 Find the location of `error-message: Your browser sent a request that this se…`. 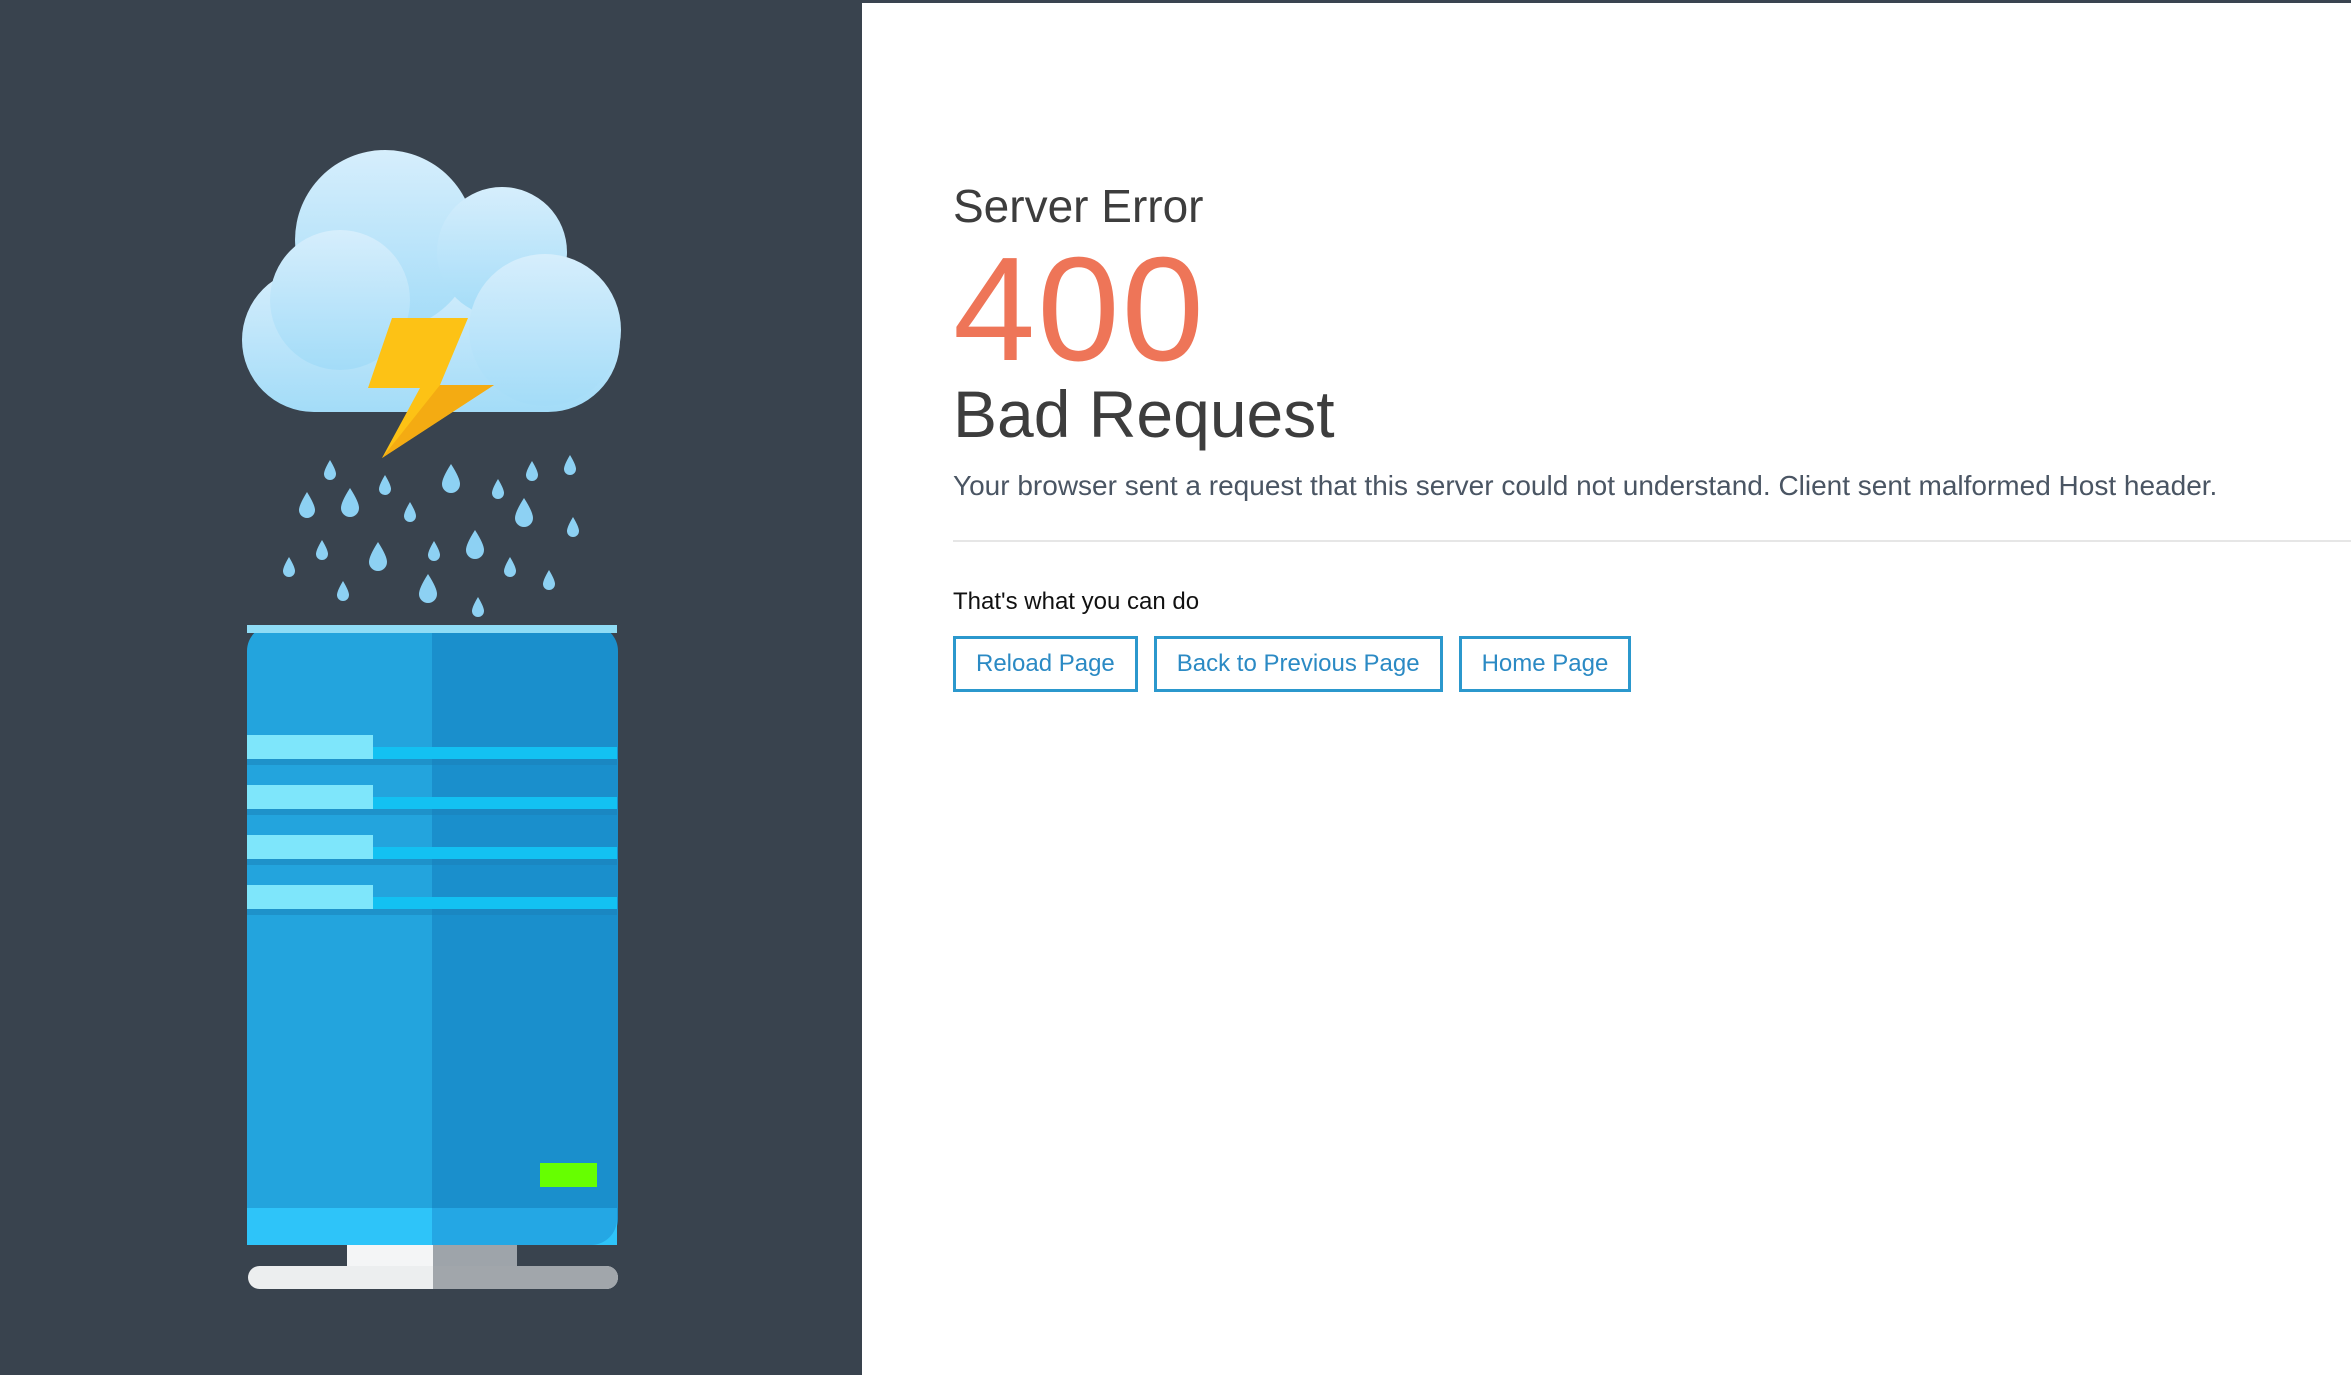

error-message: Your browser sent a request that this se… is located at coordinates (1585, 485).